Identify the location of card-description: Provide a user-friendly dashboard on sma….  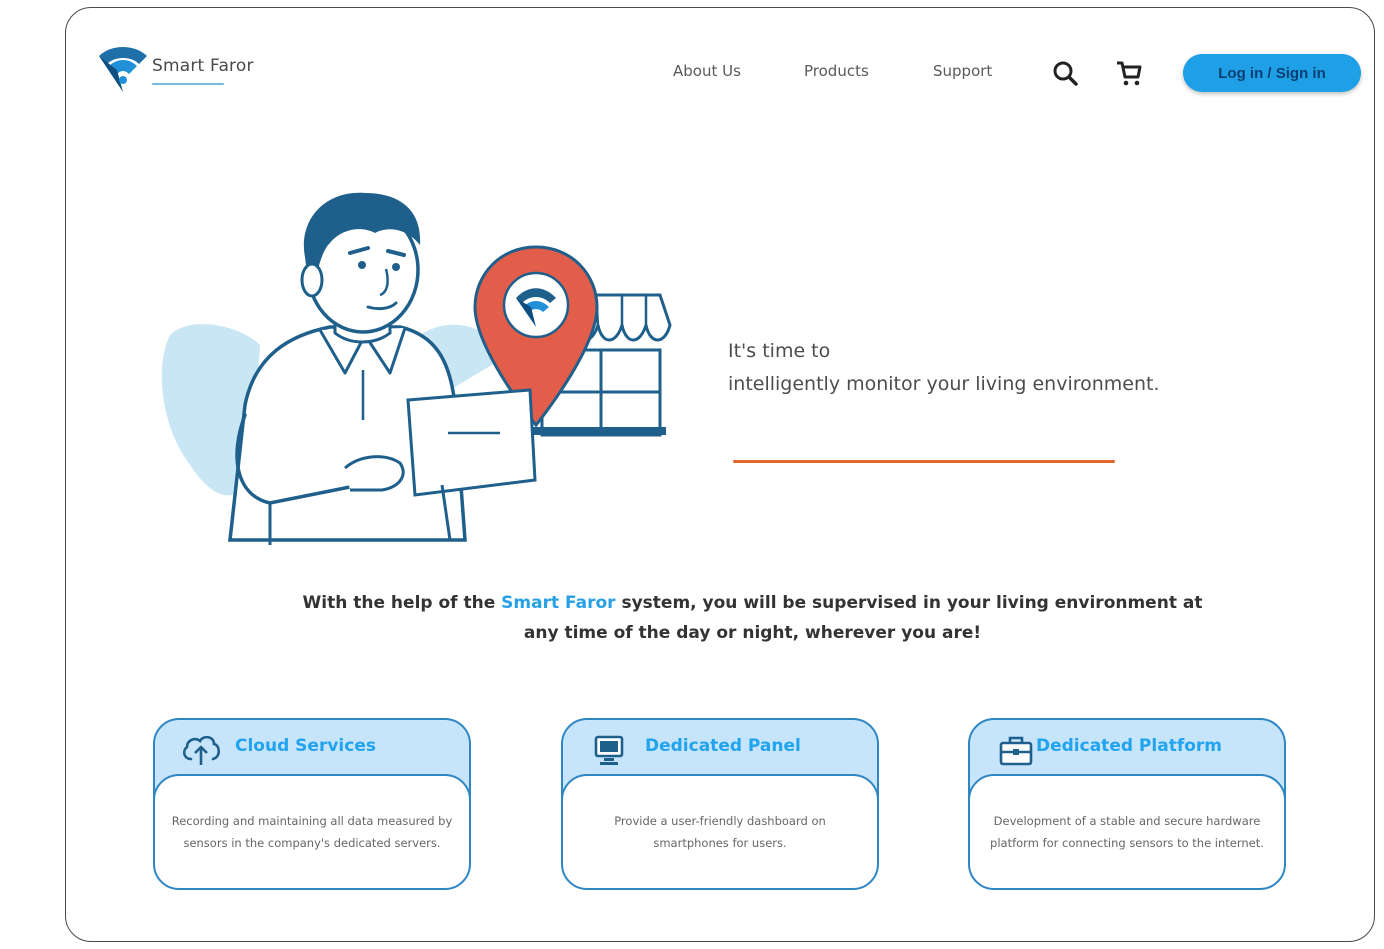
(720, 832).